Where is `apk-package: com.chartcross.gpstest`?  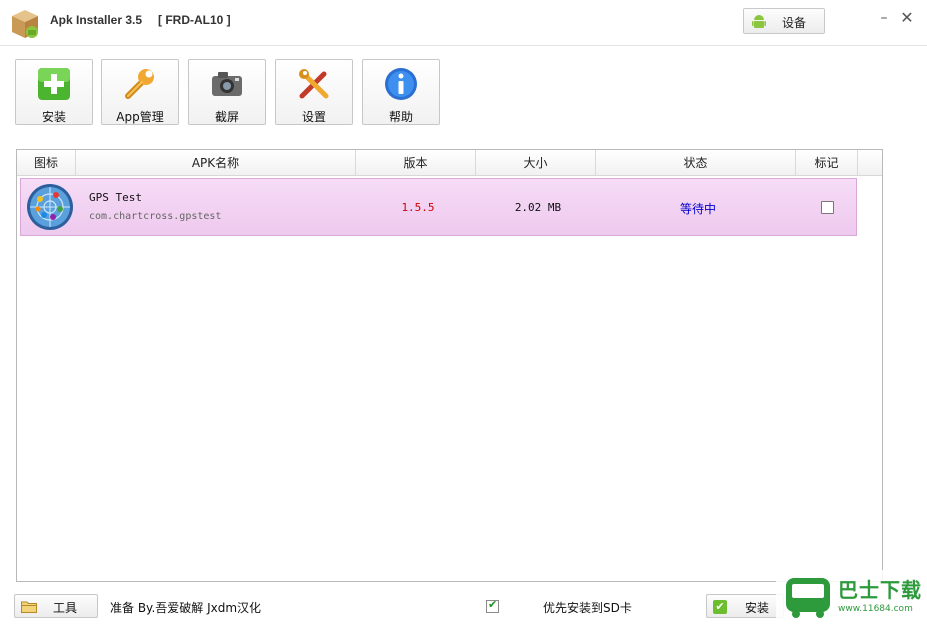
apk-package: com.chartcross.gpstest is located at coordinates (155, 216).